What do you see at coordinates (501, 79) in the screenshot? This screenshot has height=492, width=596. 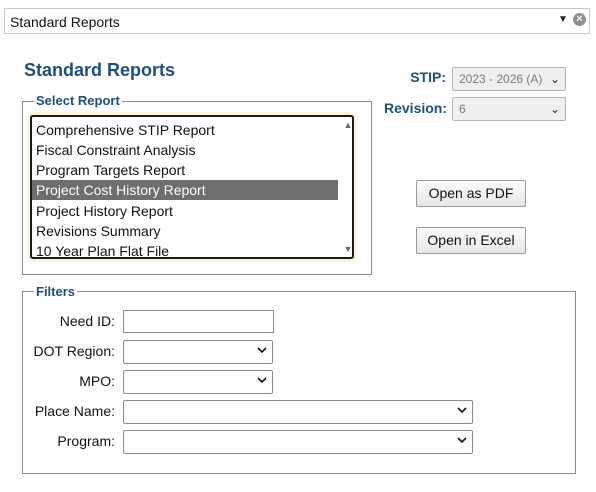 I see `stip-select-value: 2023 - 2026 (A)` at bounding box center [501, 79].